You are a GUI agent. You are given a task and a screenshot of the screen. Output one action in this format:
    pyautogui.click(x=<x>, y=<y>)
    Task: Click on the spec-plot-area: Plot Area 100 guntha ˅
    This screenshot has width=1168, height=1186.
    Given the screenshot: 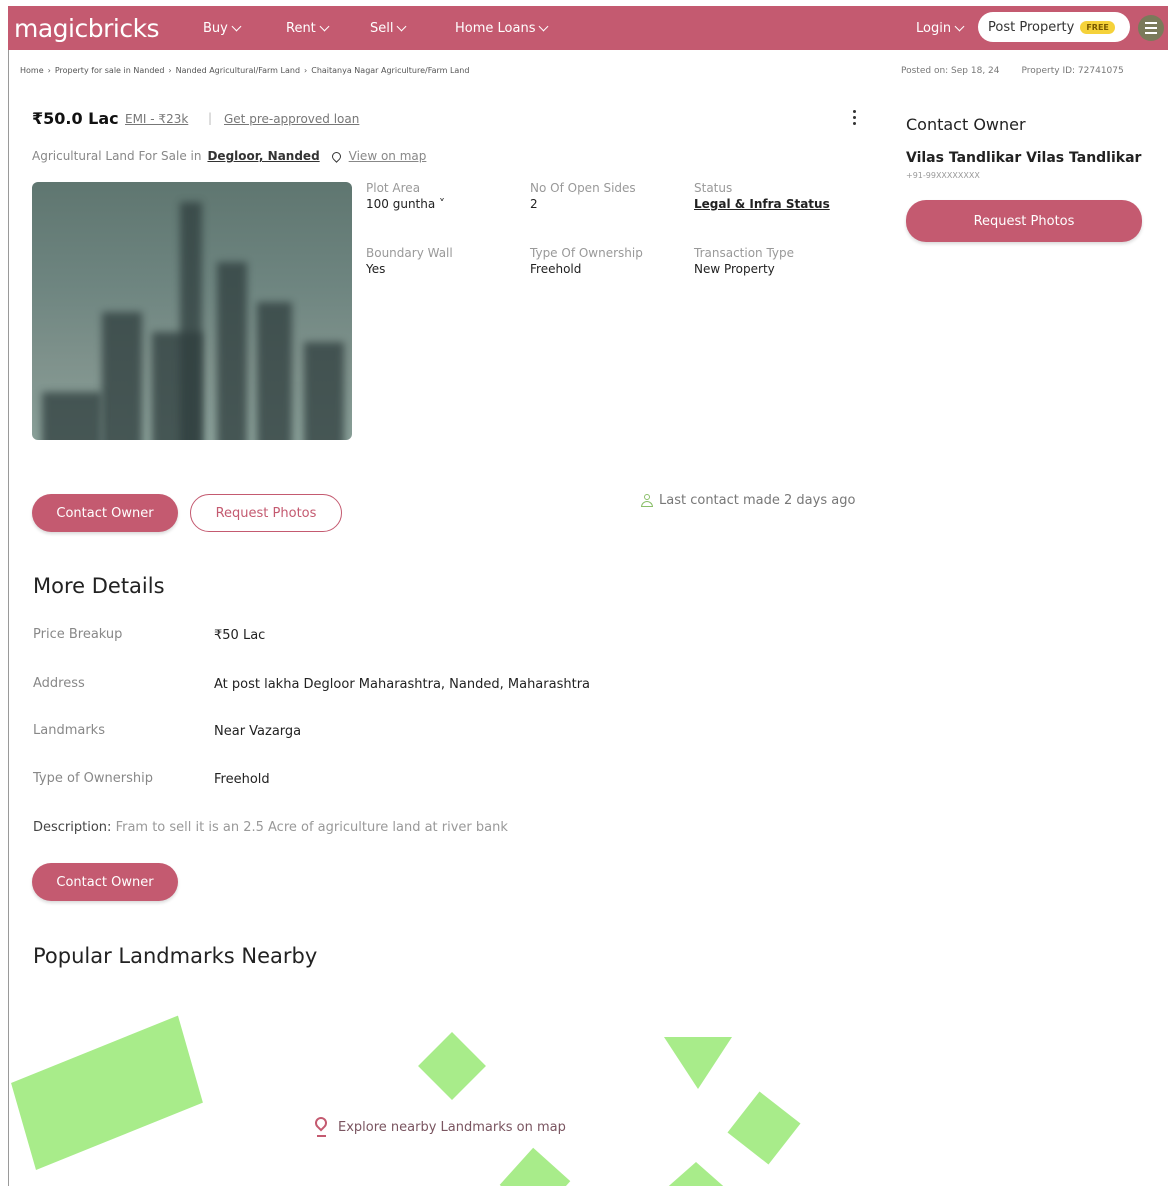 What is the action you would take?
    pyautogui.click(x=406, y=196)
    